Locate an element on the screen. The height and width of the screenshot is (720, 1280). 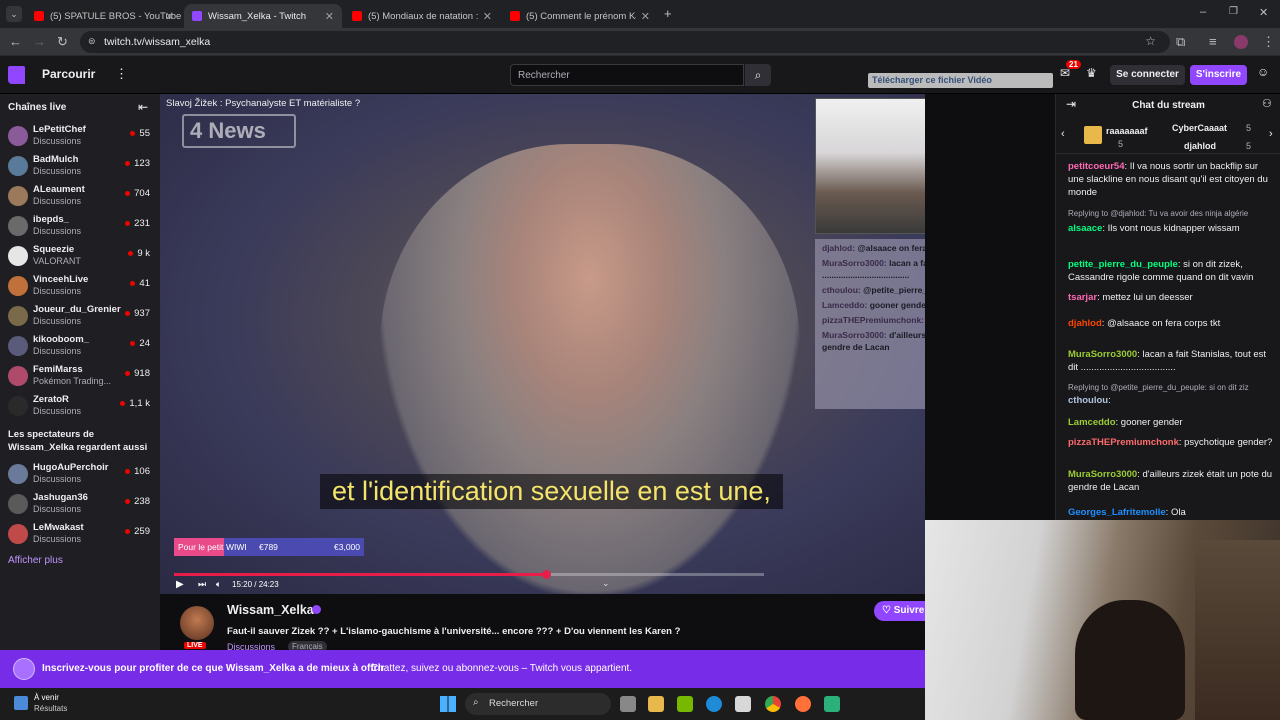
menu-kebab-icon: ⋮ is located at coordinates (1268, 42).